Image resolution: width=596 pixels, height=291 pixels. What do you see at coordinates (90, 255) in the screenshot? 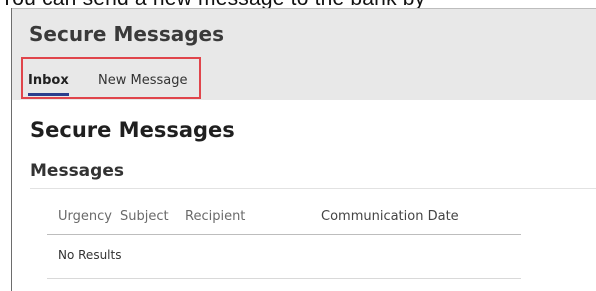
I see `no-results-text: No Results` at bounding box center [90, 255].